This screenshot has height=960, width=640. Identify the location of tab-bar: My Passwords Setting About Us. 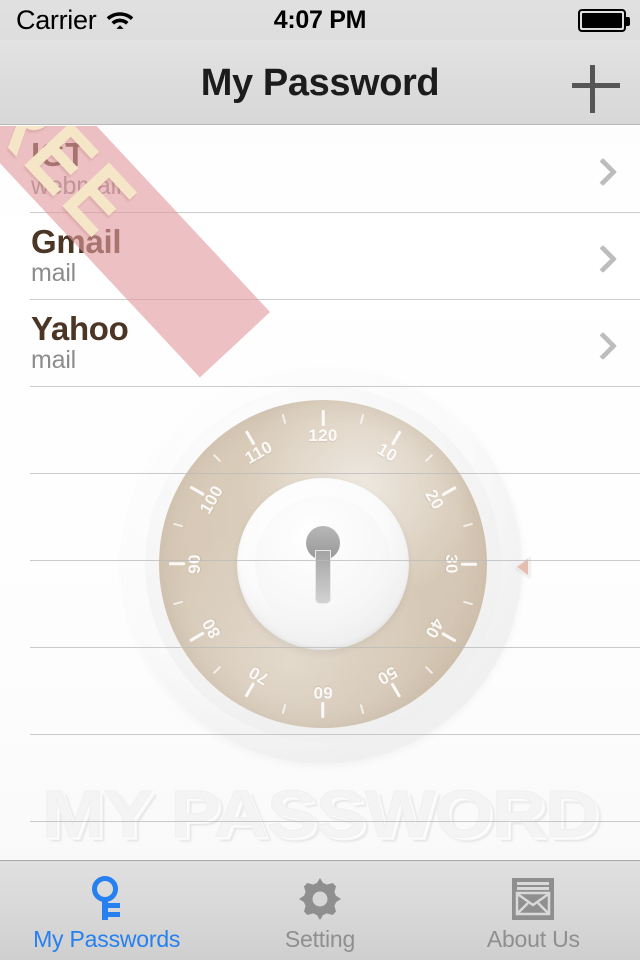
(320, 910).